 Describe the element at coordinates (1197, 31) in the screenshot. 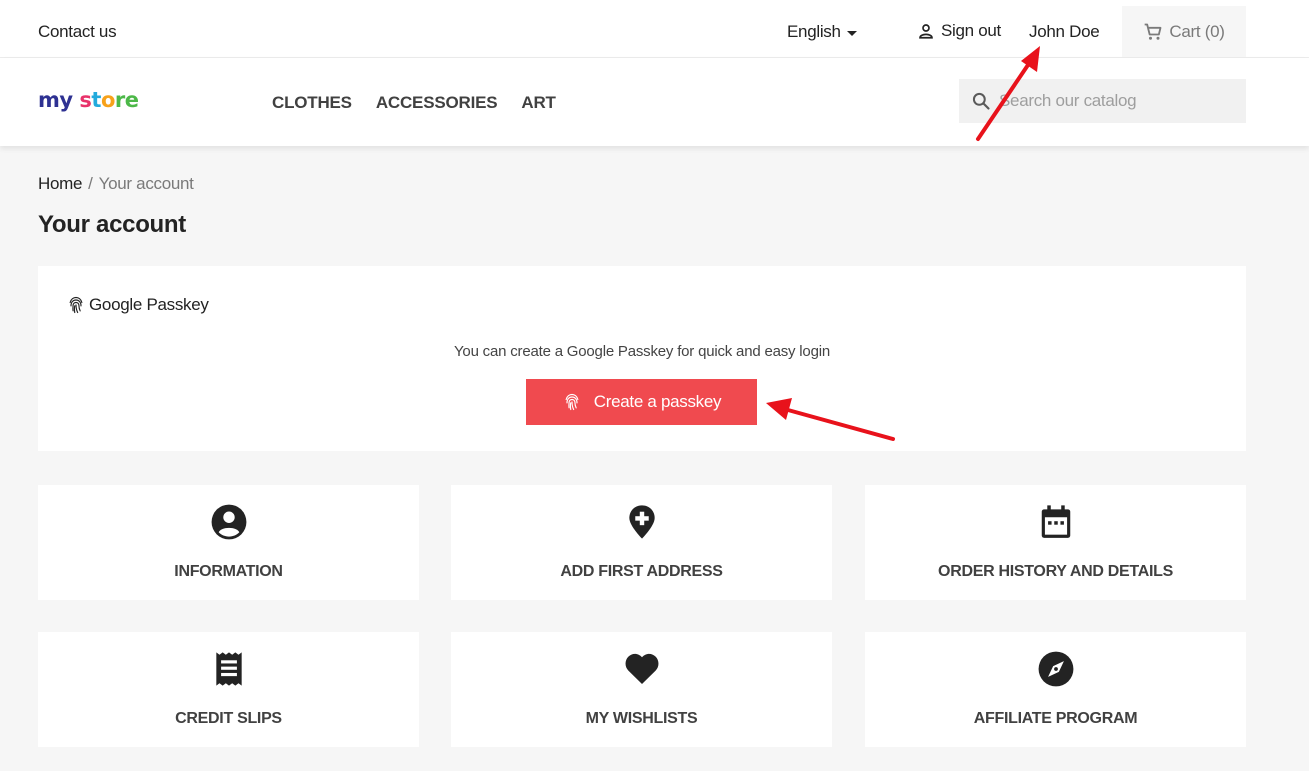

I see `cart-label: Cart (0)` at that location.